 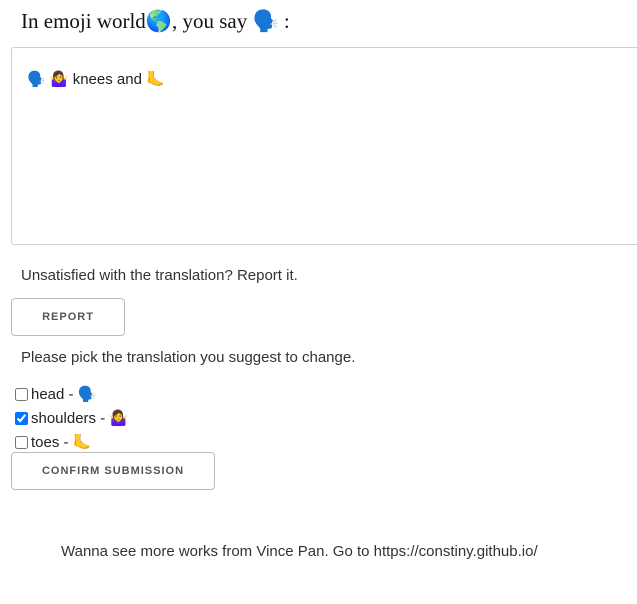 I want to click on option-shoulders-label: shoulders - 🤷‍♀️, so click(x=80, y=418).